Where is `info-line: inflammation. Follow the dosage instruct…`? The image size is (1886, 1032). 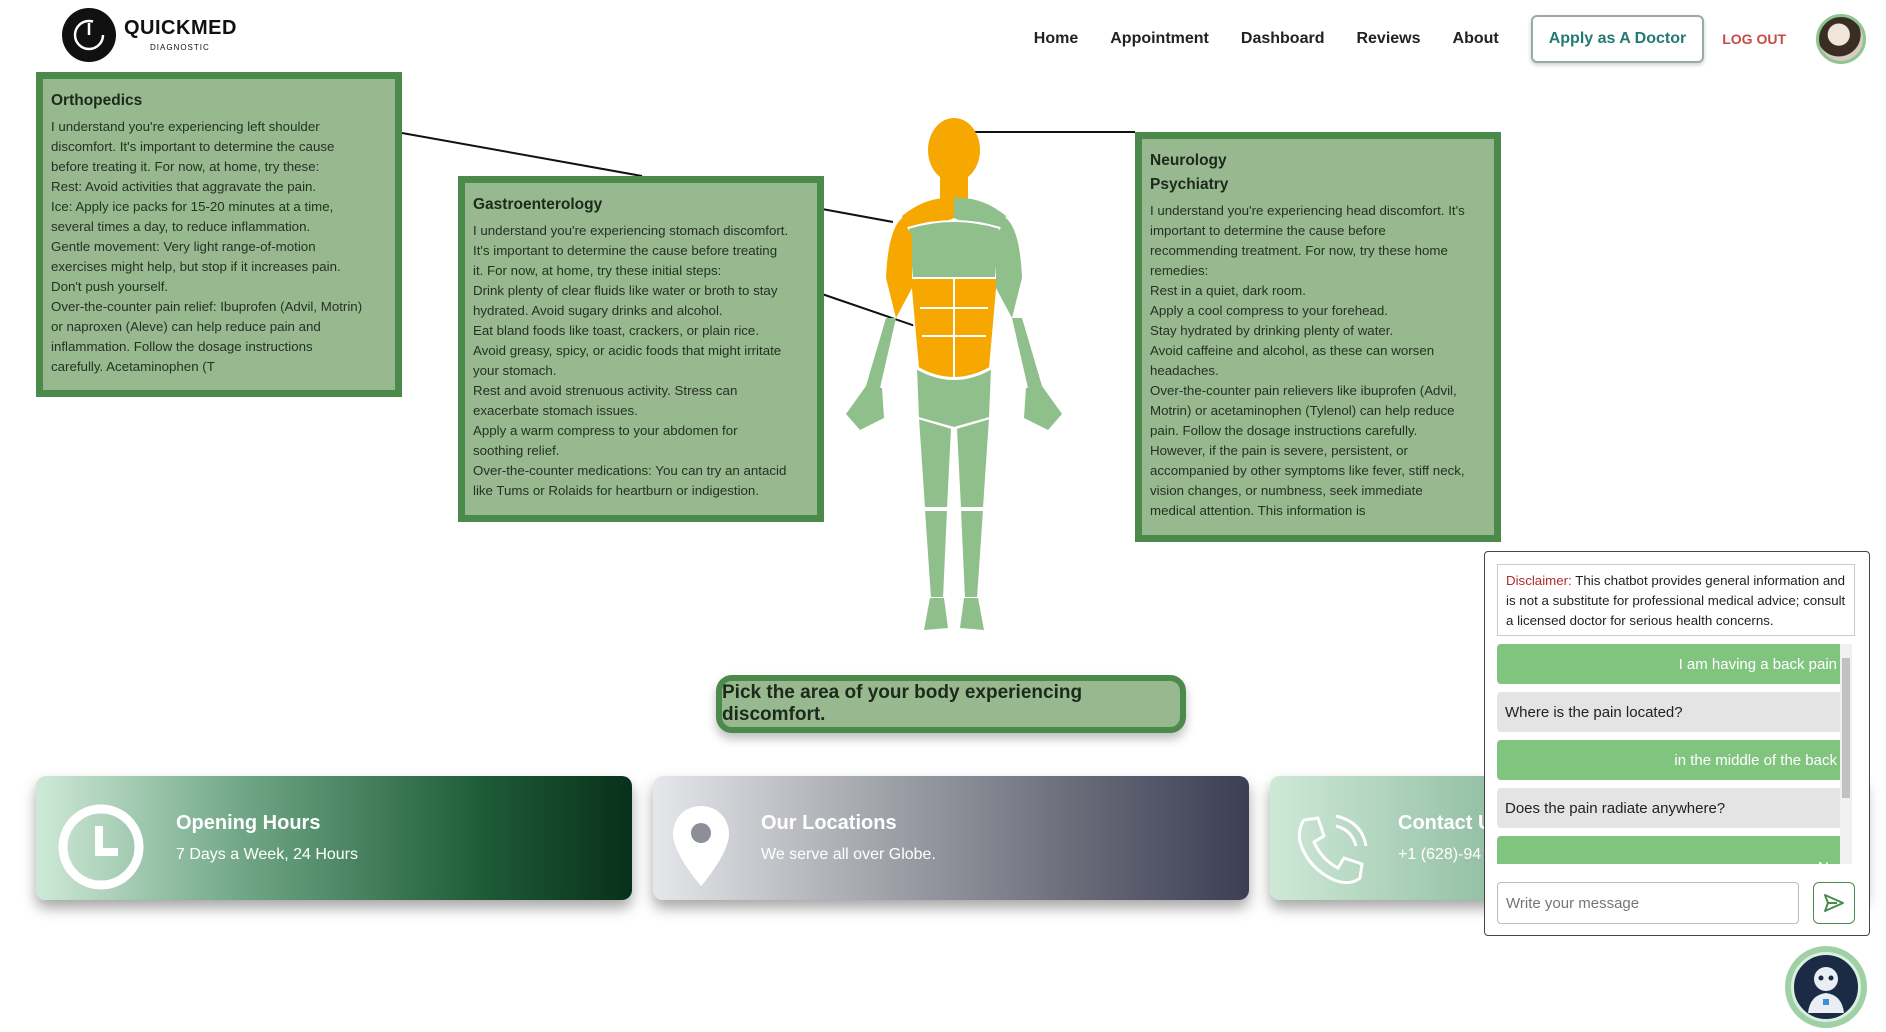 info-line: inflammation. Follow the dosage instruct… is located at coordinates (182, 346).